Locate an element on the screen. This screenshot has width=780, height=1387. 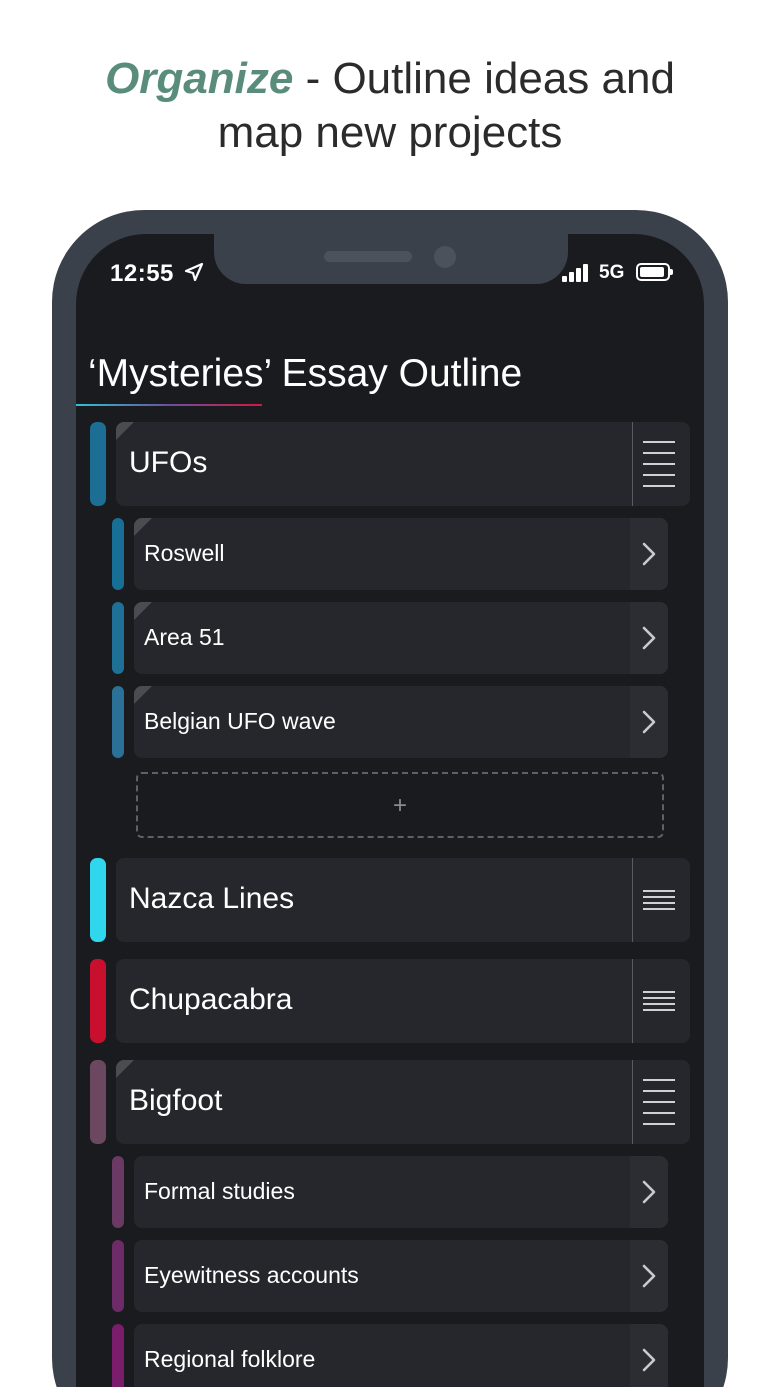
section-label: Chupacabra is located at coordinates (211, 999).